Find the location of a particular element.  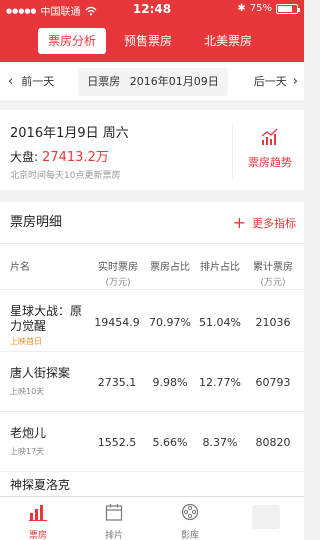

next-day-button: 后一天 › is located at coordinates (276, 82).